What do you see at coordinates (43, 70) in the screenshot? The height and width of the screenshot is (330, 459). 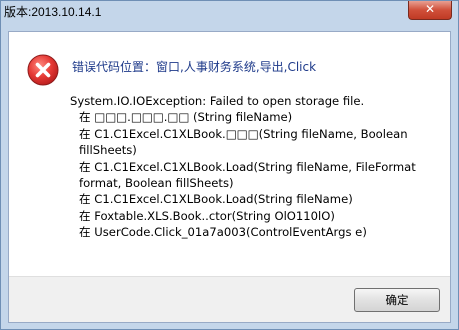 I see `error-icon` at bounding box center [43, 70].